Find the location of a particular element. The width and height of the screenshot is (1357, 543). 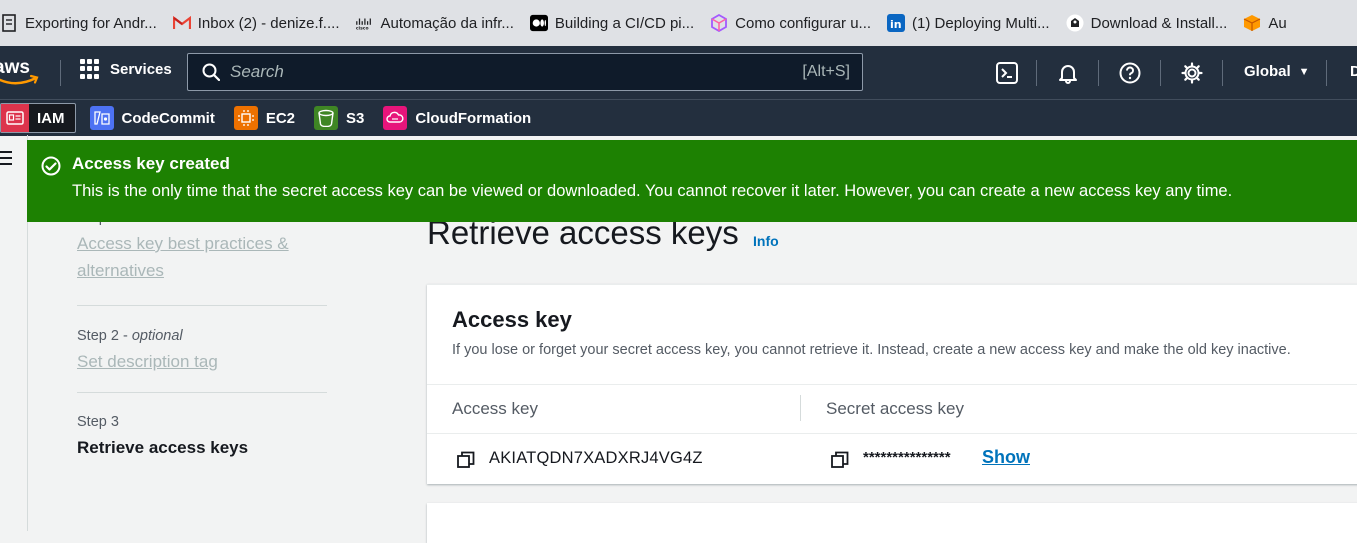

bookmark-label: Au is located at coordinates (1277, 23).